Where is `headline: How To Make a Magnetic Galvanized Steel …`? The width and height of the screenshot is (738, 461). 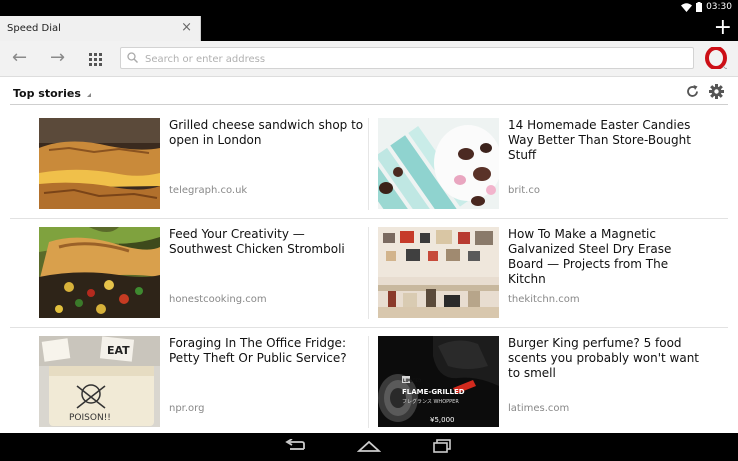 headline: How To Make a Magnetic Galvanized Steel … is located at coordinates (608, 257).